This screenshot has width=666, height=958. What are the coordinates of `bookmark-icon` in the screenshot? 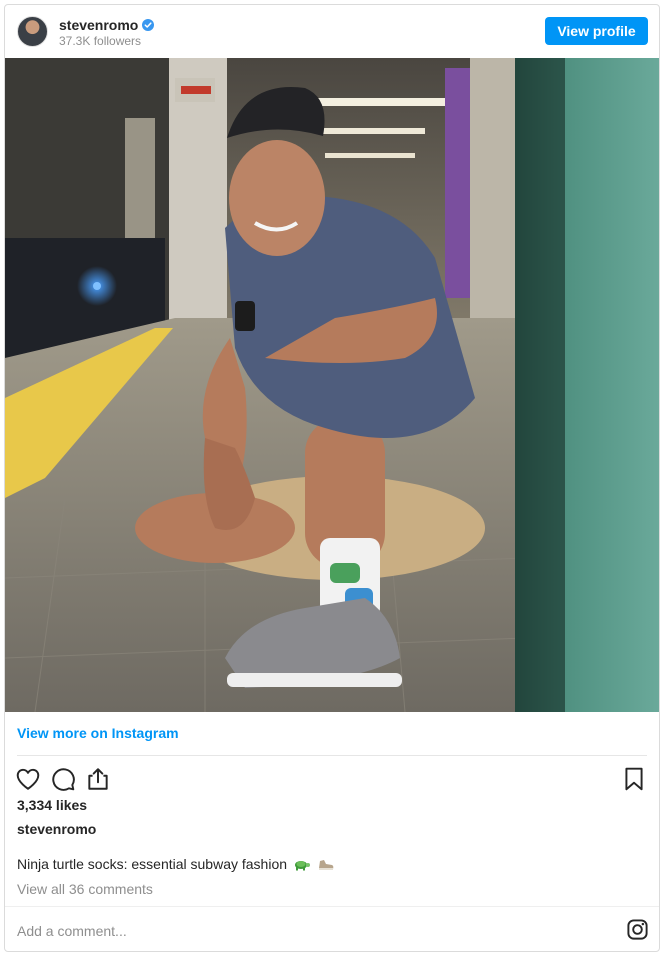 It's located at (634, 779).